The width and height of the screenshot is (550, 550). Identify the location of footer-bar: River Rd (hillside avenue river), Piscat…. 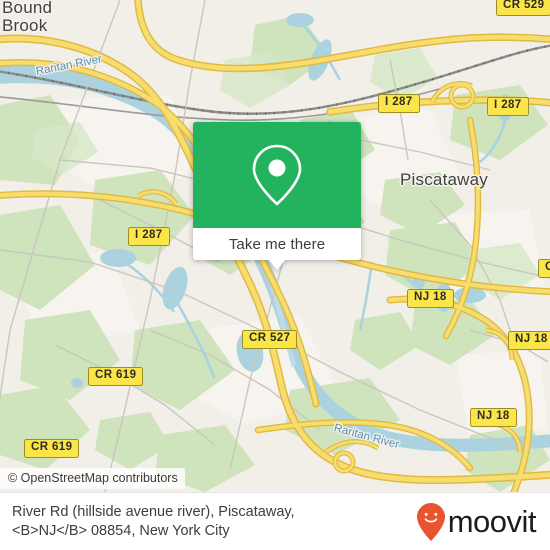
(275, 521).